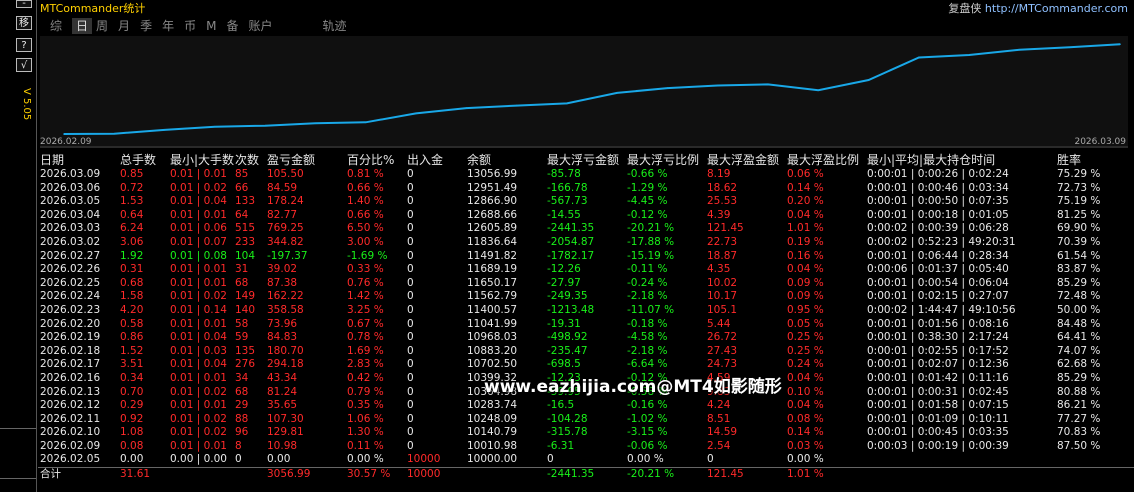 The width and height of the screenshot is (1134, 492). What do you see at coordinates (435, 159) in the screenshot?
I see `column-header: 出入金` at bounding box center [435, 159].